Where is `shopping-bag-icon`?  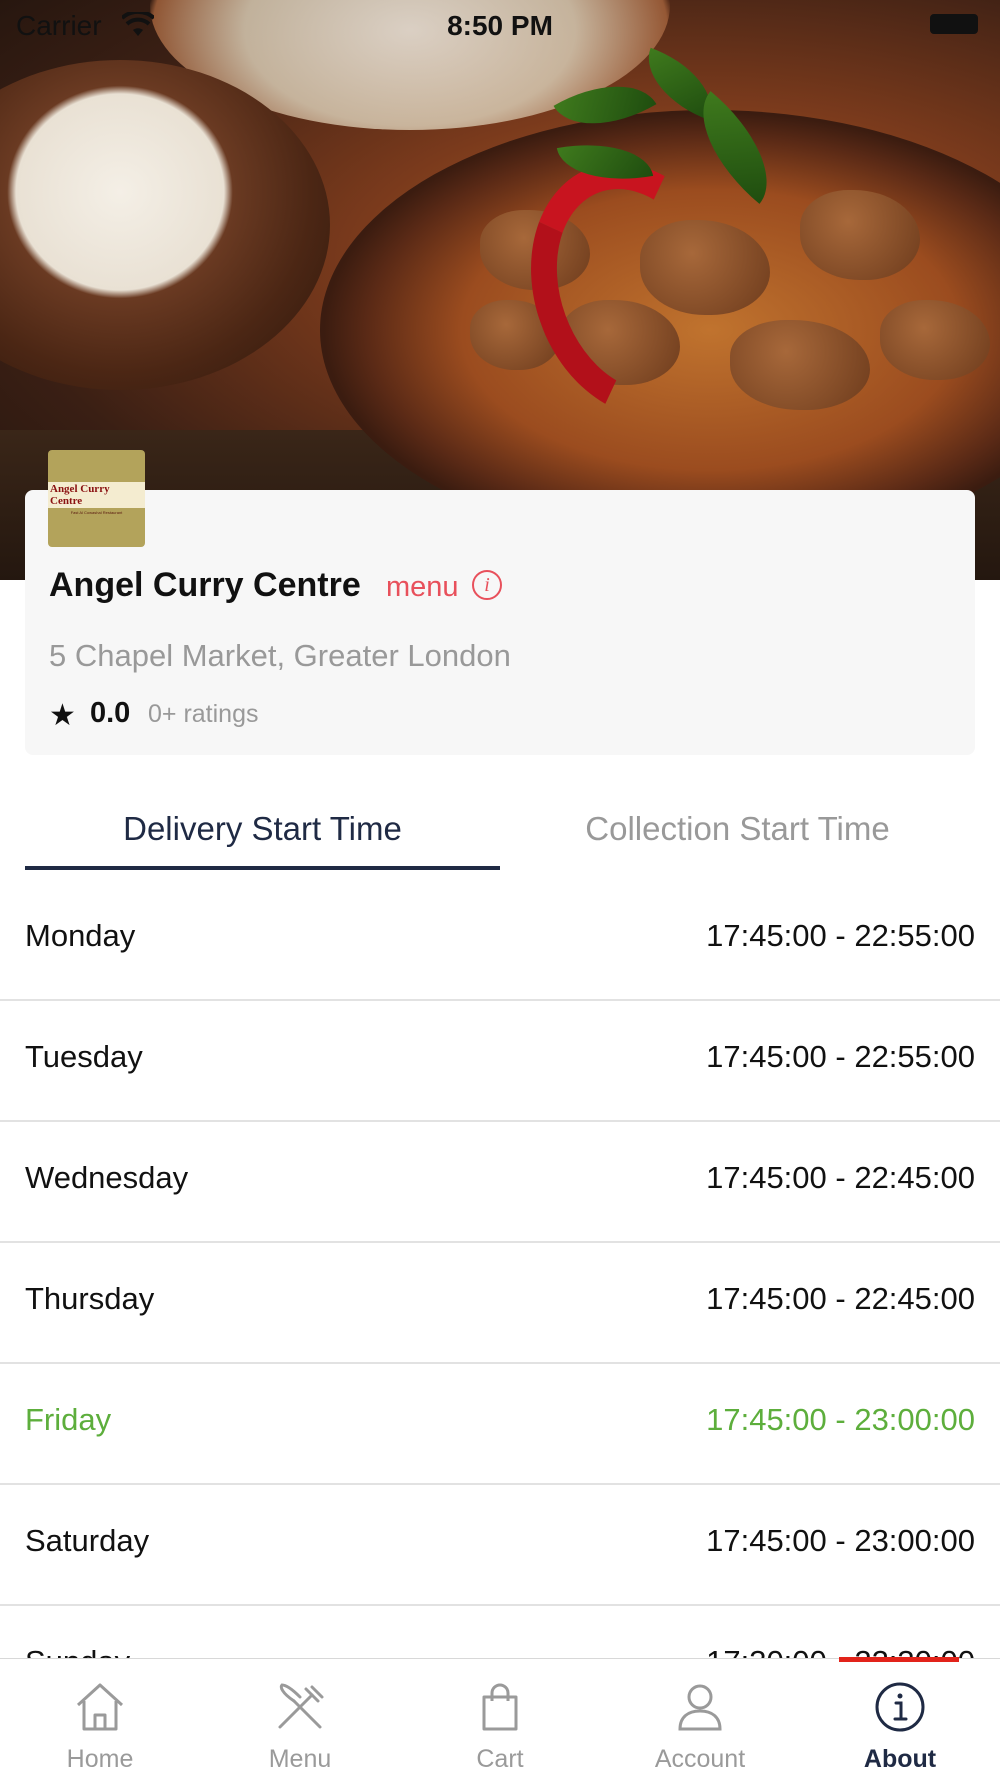 shopping-bag-icon is located at coordinates (500, 1707).